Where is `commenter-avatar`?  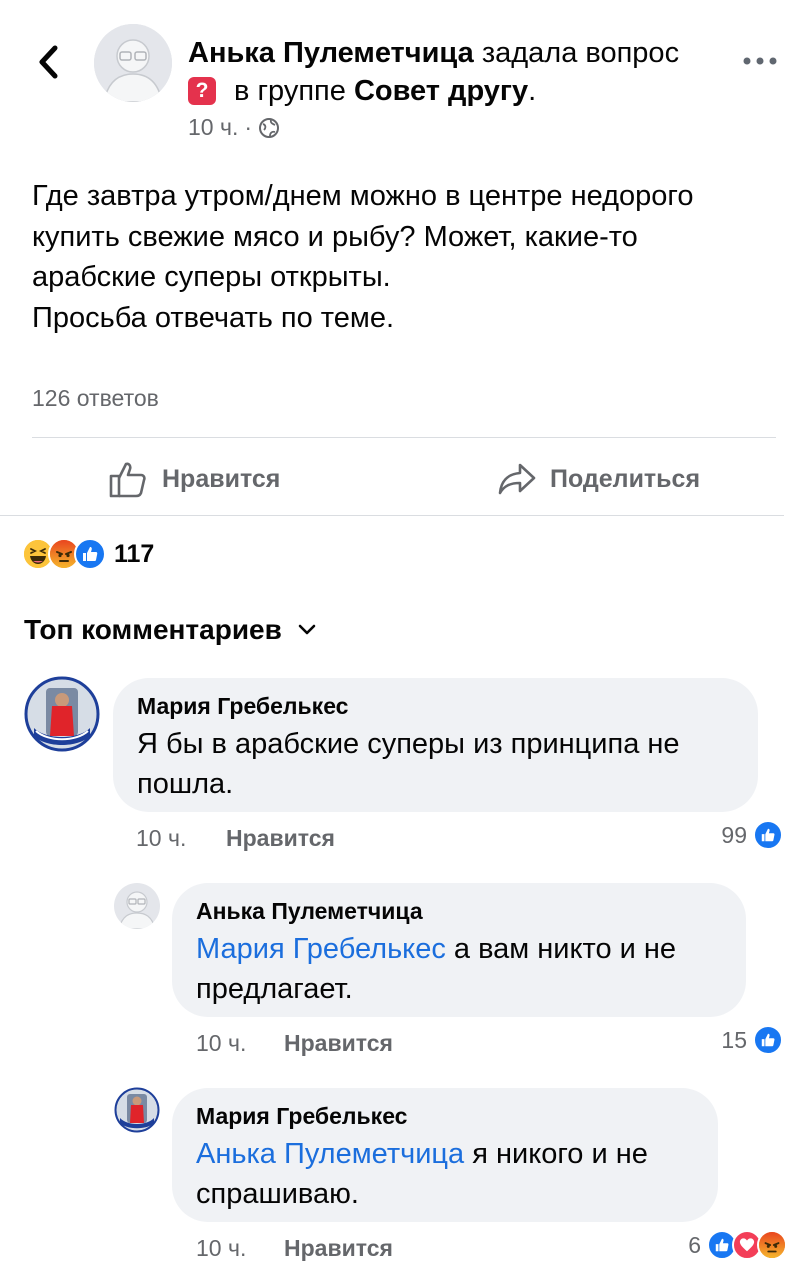
commenter-avatar is located at coordinates (62, 714).